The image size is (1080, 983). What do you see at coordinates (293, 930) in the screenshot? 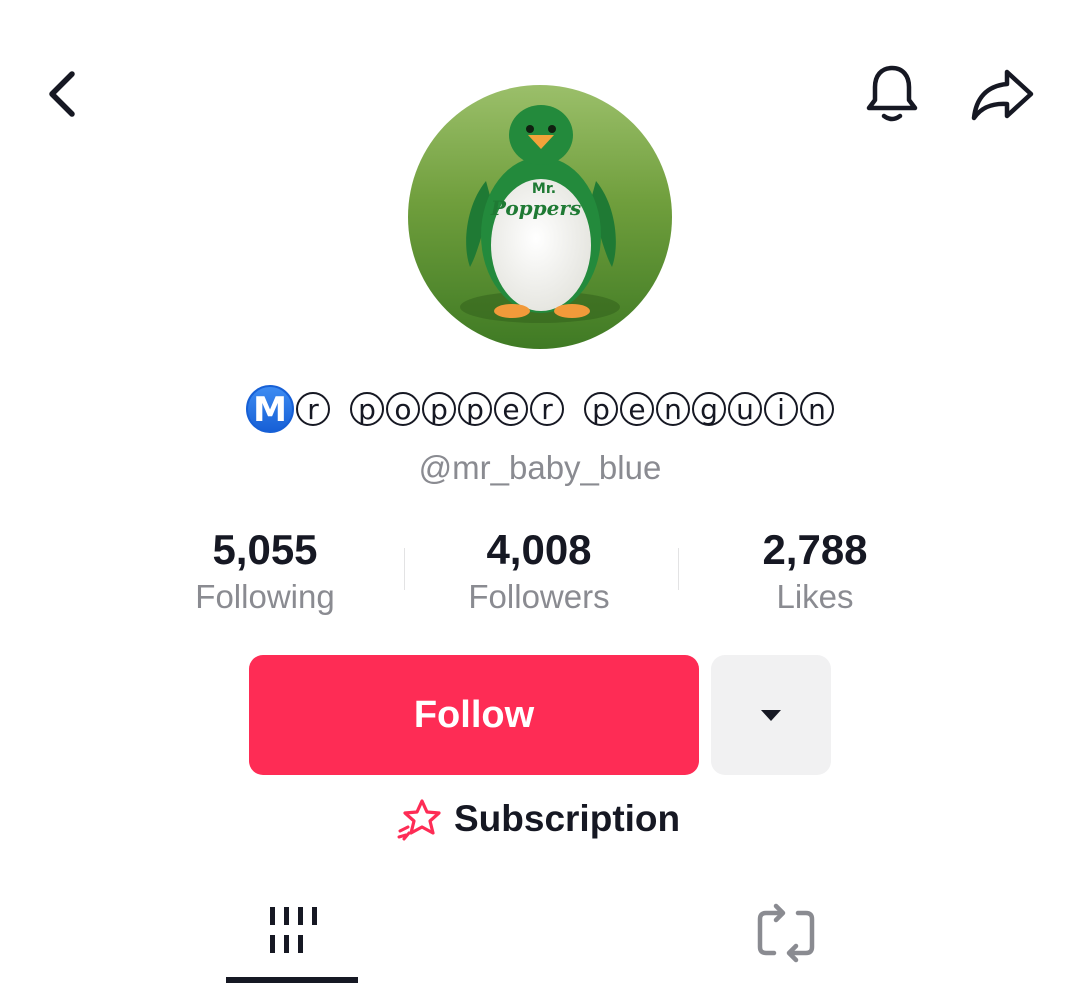
I see `grid-bars-icon` at bounding box center [293, 930].